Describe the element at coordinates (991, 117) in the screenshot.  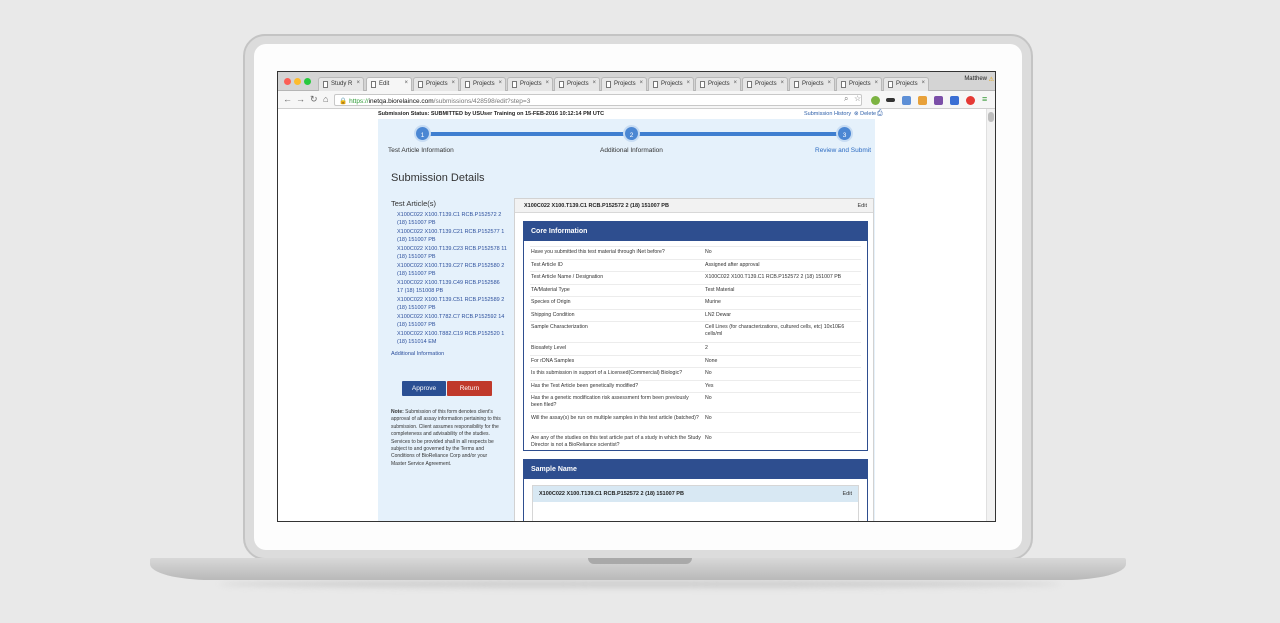
I see `scrollbar-thumb` at that location.